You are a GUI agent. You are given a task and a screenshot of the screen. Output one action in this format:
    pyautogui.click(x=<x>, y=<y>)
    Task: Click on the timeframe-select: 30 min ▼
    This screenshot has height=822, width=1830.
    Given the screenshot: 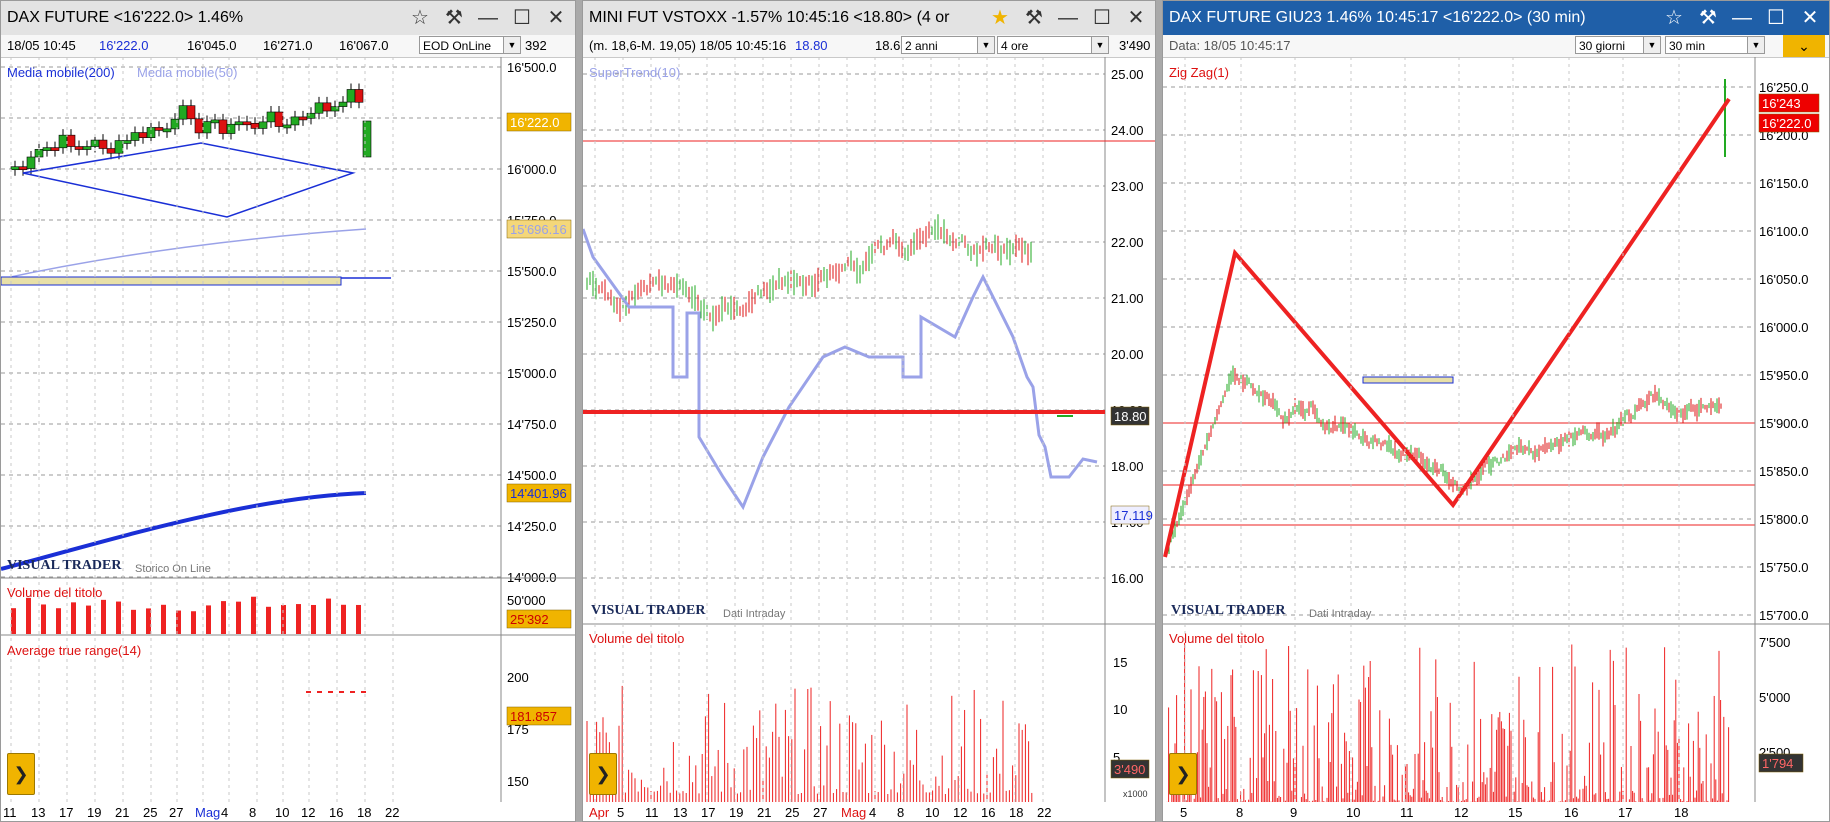 What is the action you would take?
    pyautogui.click(x=1715, y=45)
    